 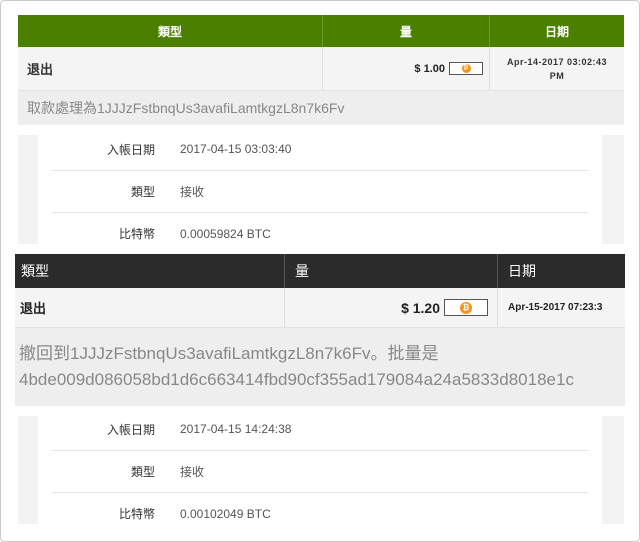 I want to click on list-item: 入帳日期 2017-04-15 14:24:38, so click(x=318, y=429).